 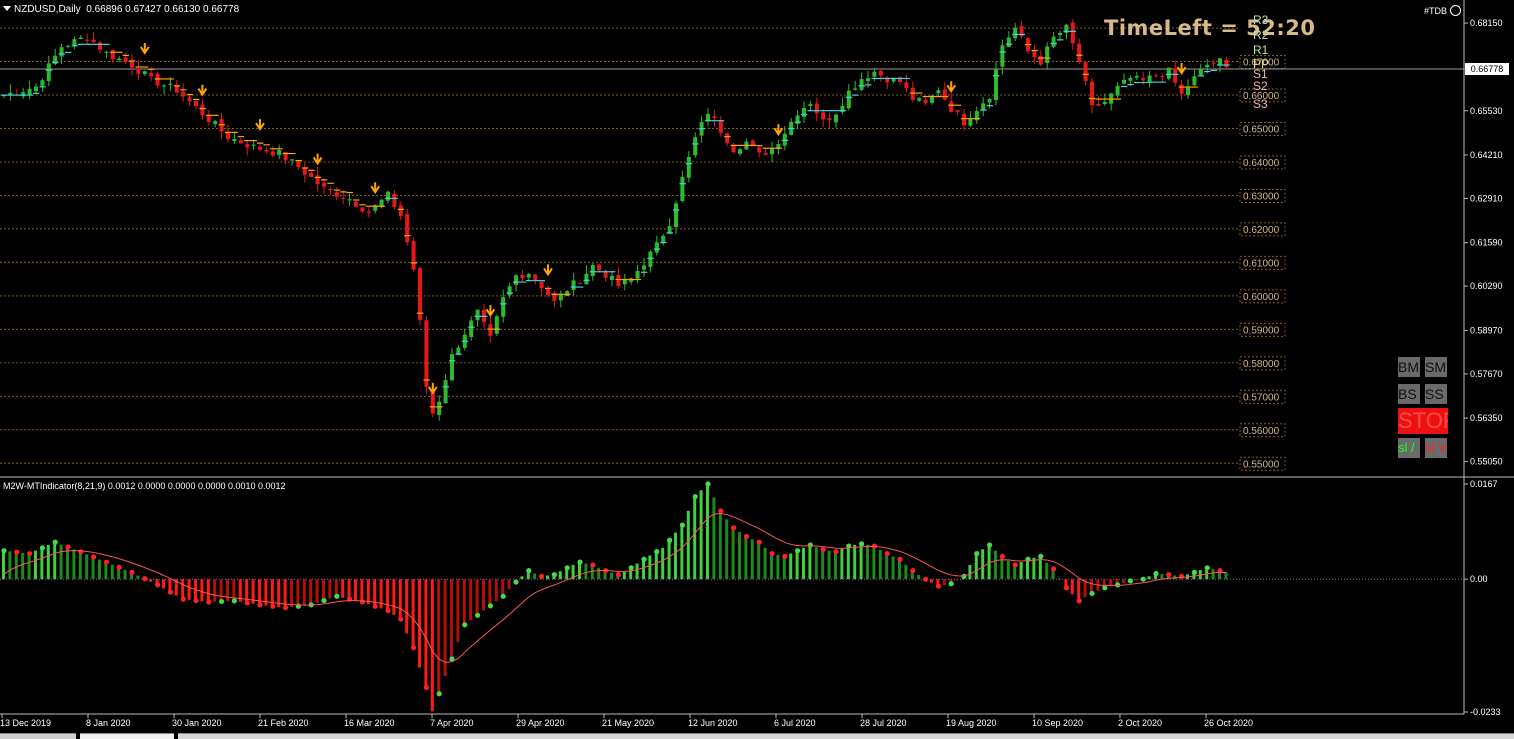 I want to click on bm-button: BM, so click(x=1409, y=367).